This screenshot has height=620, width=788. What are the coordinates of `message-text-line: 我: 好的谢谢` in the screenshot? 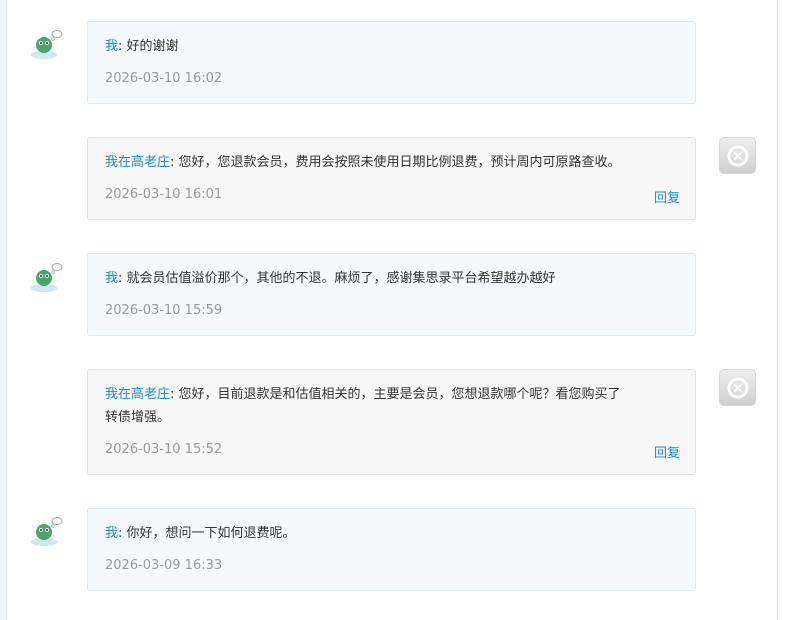 It's located at (142, 46).